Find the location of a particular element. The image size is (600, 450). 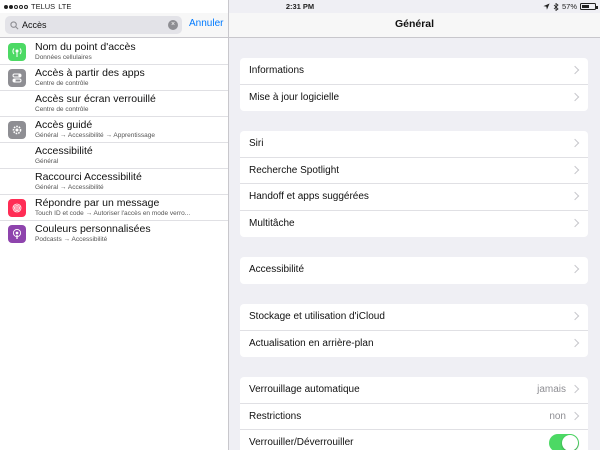

settings-row-restrictions: Restrictions non is located at coordinates (414, 417).